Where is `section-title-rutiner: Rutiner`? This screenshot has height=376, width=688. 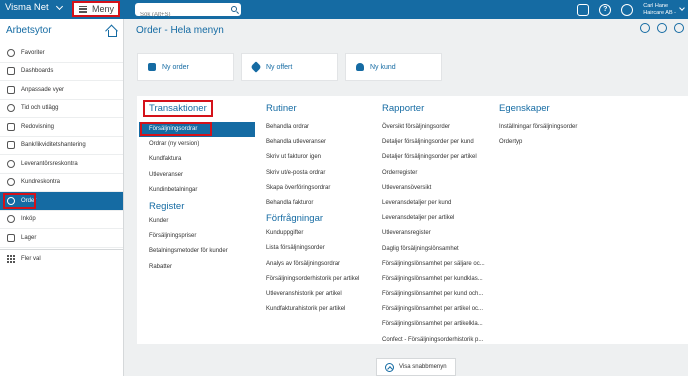
section-title-rutiner: Rutiner is located at coordinates (281, 108).